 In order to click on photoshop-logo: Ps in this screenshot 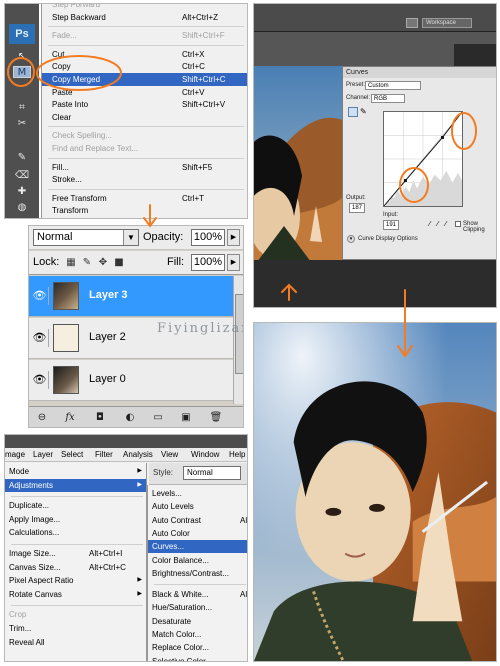, I will do `click(22, 34)`.